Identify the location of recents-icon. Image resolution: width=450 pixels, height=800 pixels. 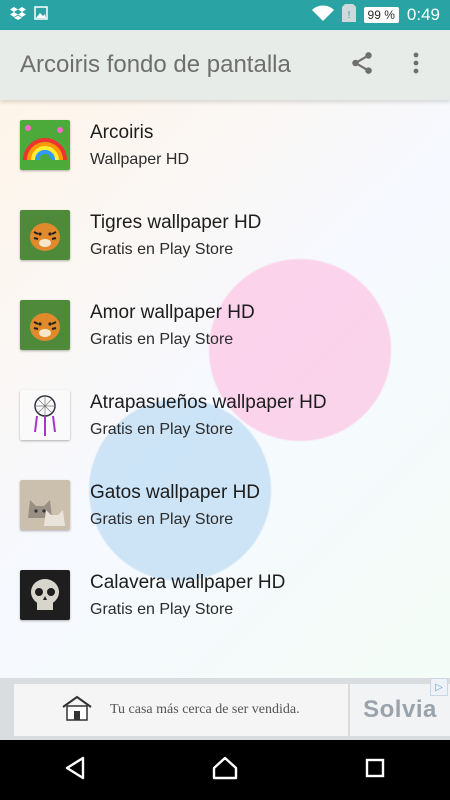
(375, 770).